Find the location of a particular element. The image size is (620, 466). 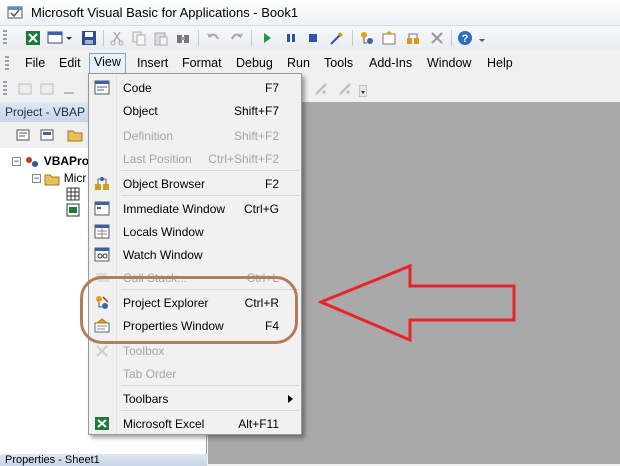

menu-item-shortcut: F7 is located at coordinates (271, 88).